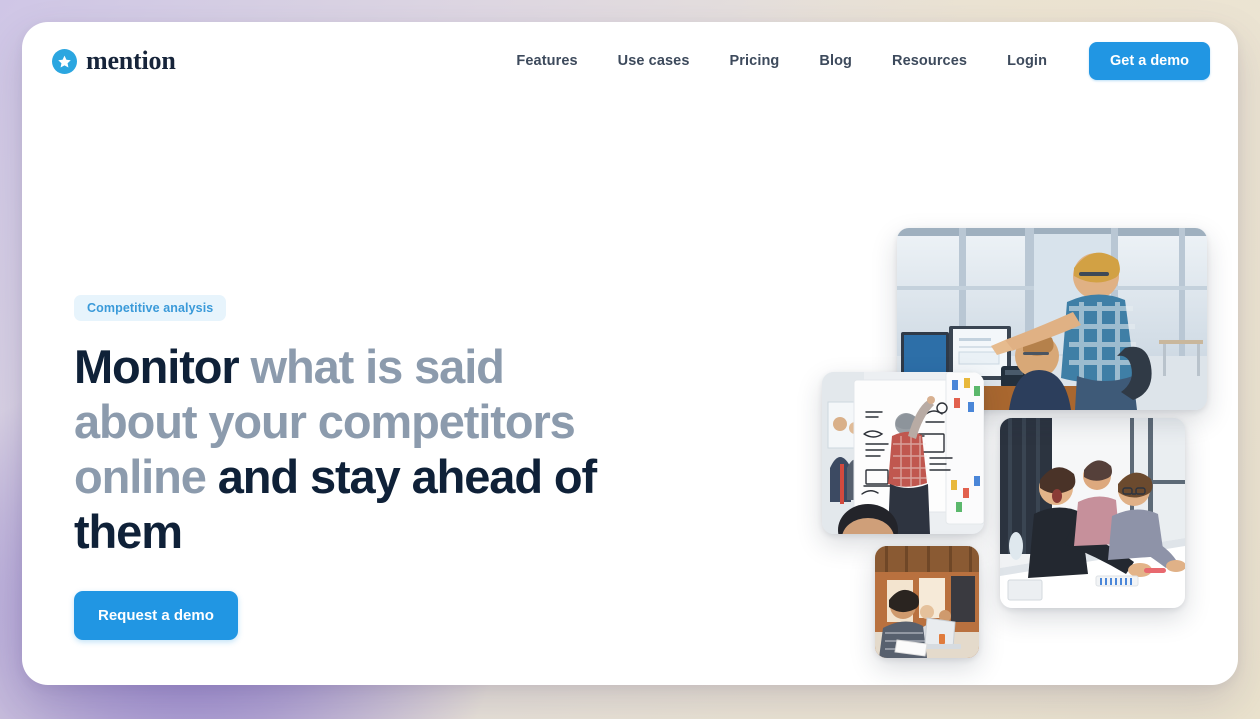 The image size is (1260, 719). I want to click on brand-name: mention, so click(131, 60).